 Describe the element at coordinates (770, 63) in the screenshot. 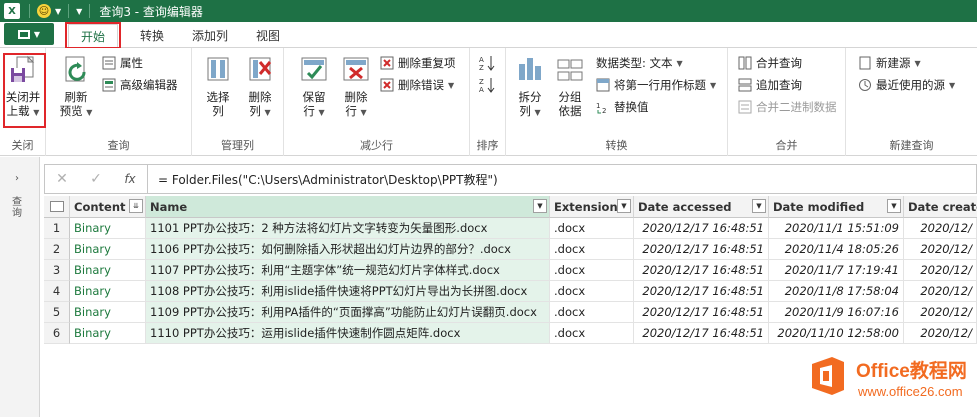

I see `merge-queries-button: 合并查询` at that location.